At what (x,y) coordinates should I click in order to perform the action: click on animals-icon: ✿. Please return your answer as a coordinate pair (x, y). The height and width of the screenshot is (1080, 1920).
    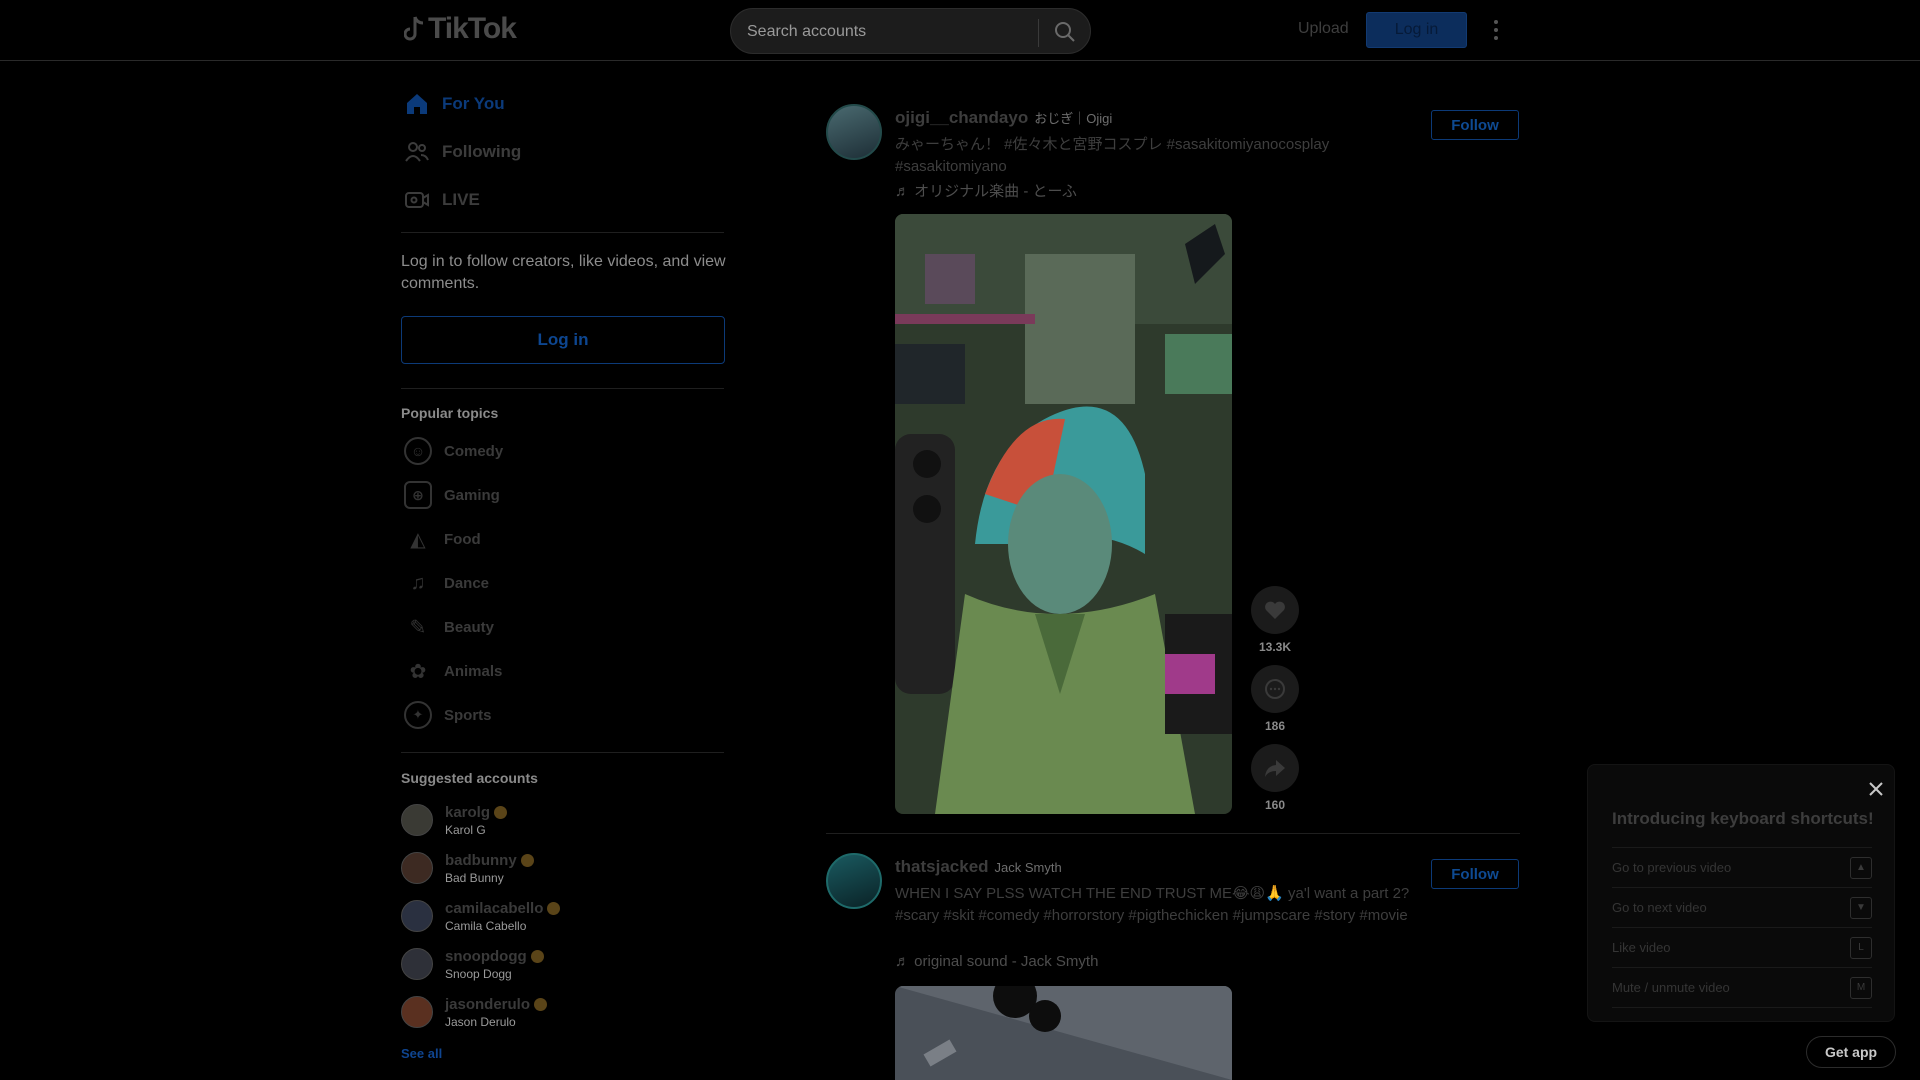
    Looking at the image, I should click on (418, 671).